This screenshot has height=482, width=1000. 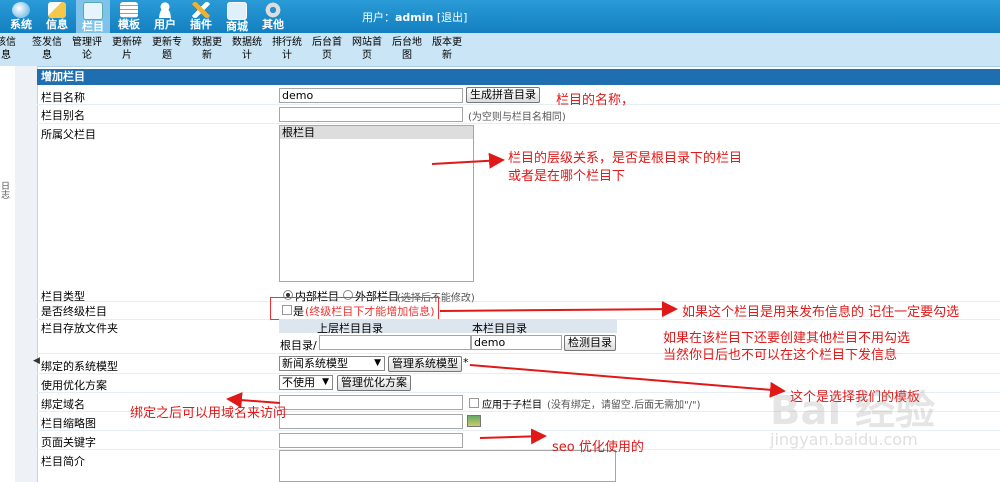 I want to click on nav-template: 模板, so click(x=129, y=16).